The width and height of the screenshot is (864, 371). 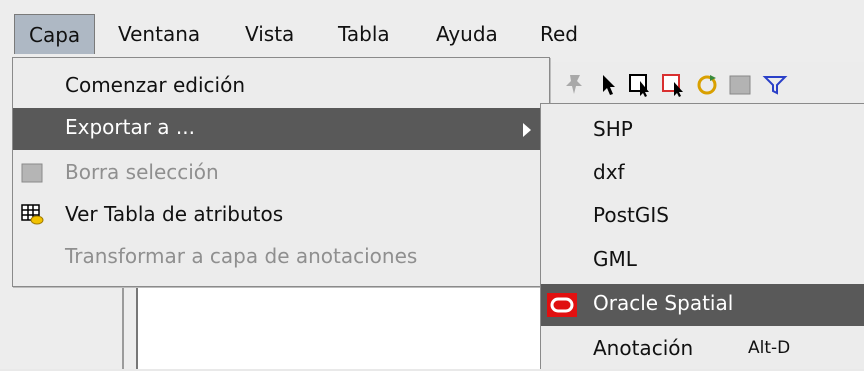 What do you see at coordinates (643, 348) in the screenshot?
I see `submenu-item-label: Anotación` at bounding box center [643, 348].